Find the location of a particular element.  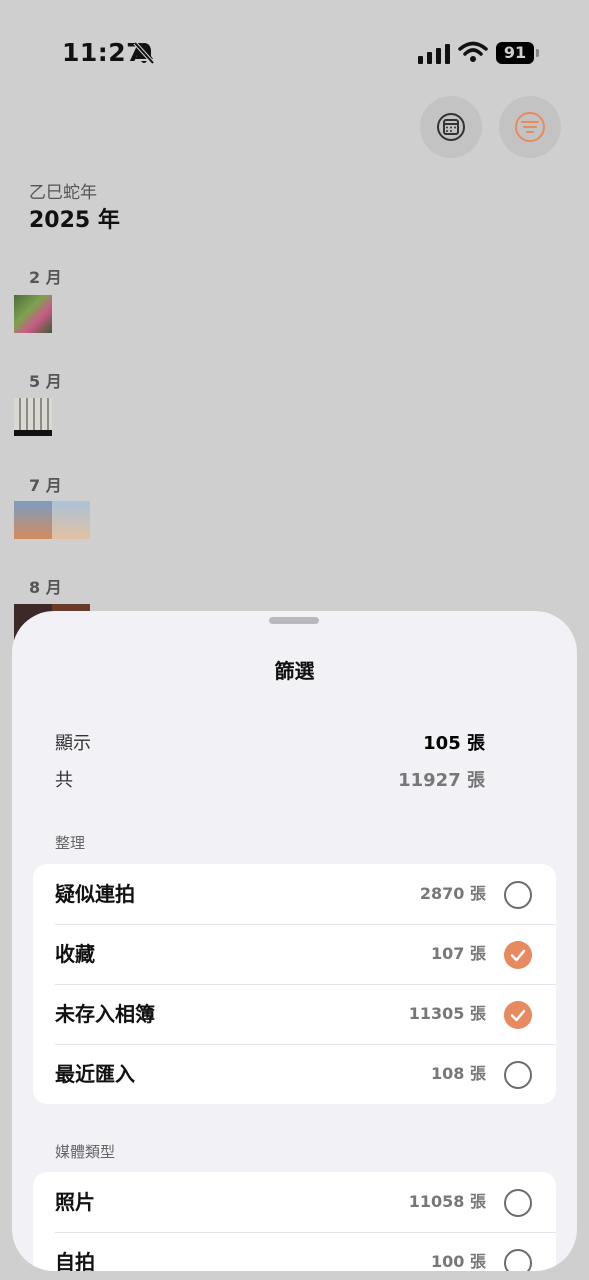

sheet-title: 篩選 is located at coordinates (294, 671).